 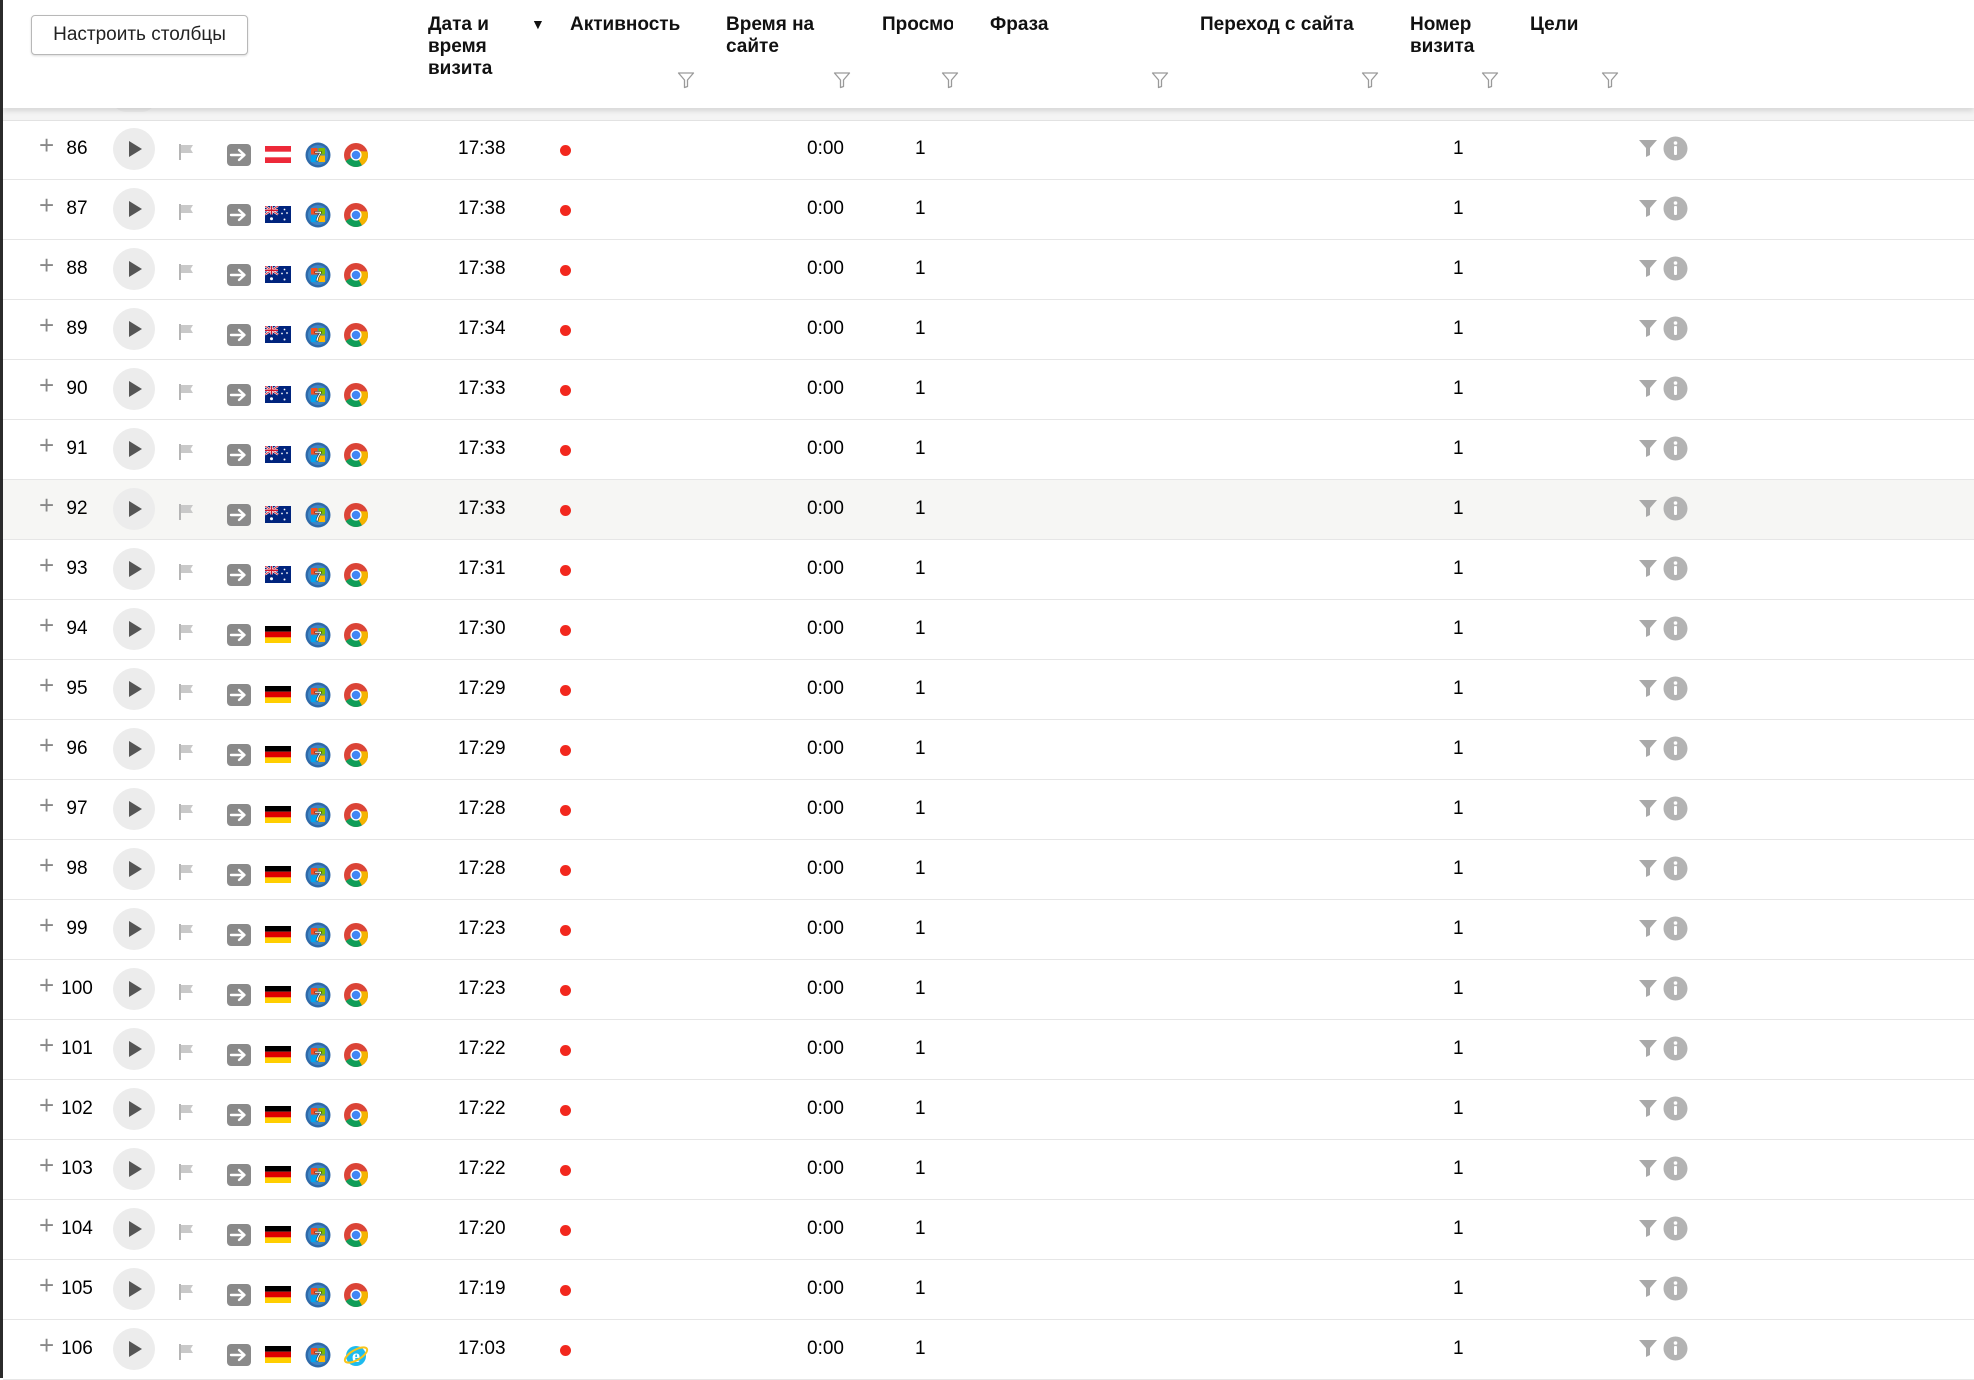 I want to click on table-row: + 99 7 17:23 0:00 1 1, so click(x=988, y=930).